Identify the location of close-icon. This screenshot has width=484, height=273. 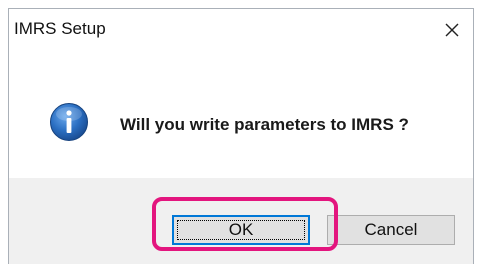
(452, 30).